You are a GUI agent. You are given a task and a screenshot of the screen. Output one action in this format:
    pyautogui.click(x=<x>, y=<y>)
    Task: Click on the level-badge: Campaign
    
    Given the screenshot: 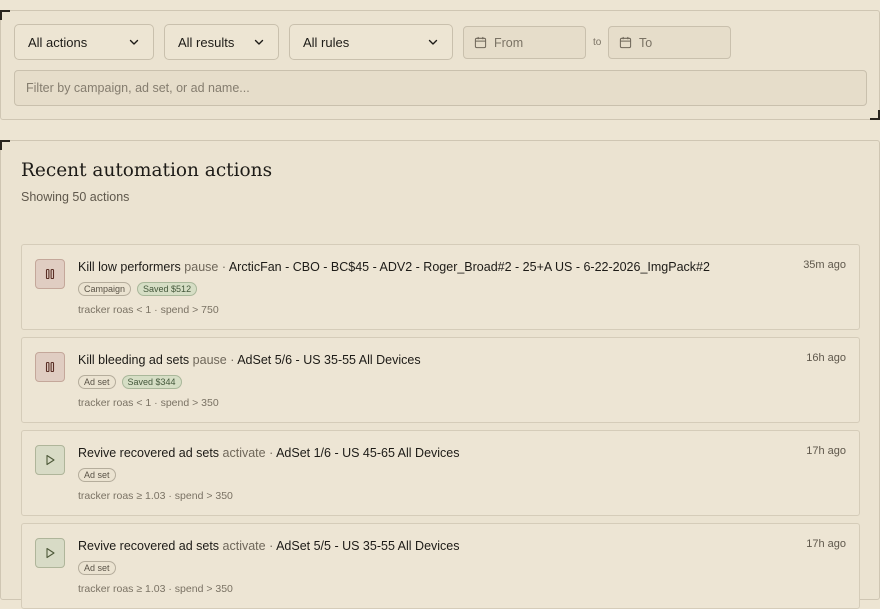 What is the action you would take?
    pyautogui.click(x=105, y=289)
    